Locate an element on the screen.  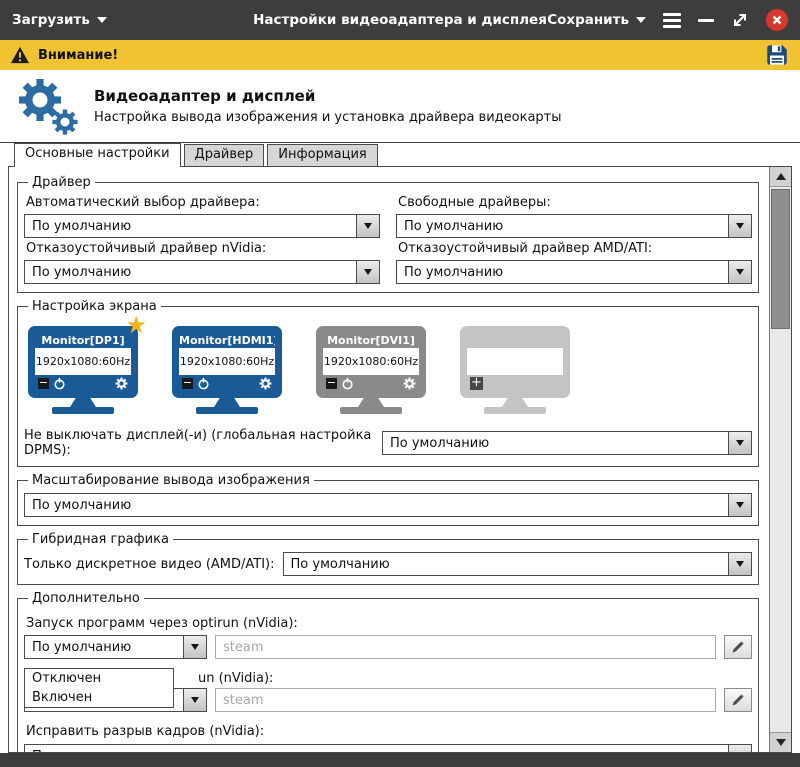
failsafe-amd-label: Отказоустойчивый драйвер AMD/ATI: is located at coordinates (525, 248).